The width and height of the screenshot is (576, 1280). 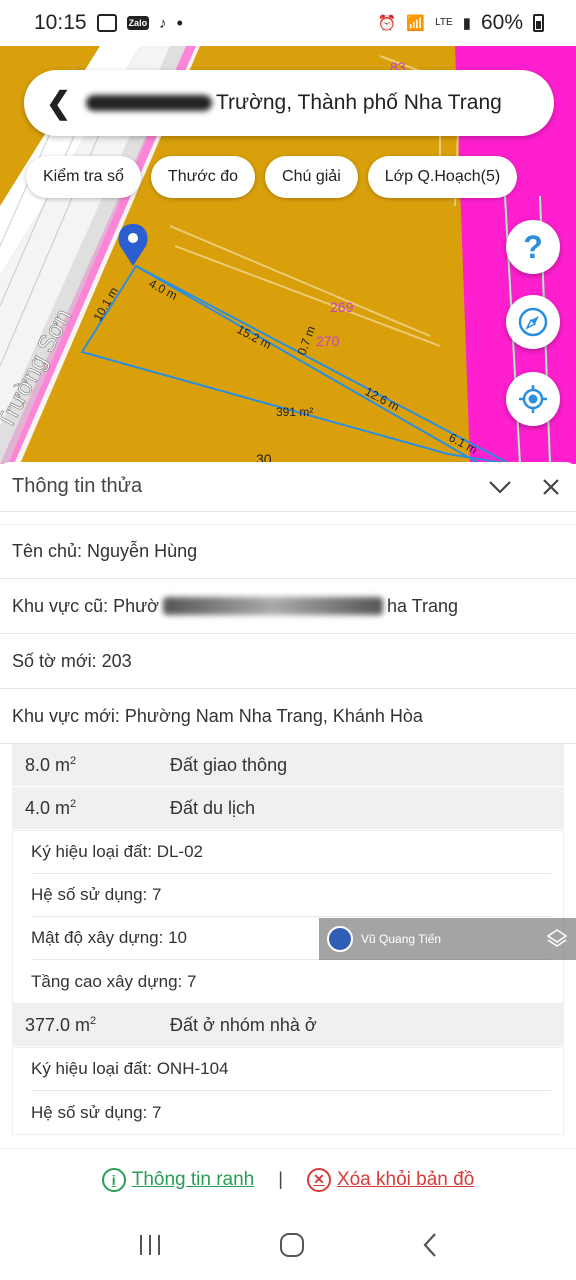 What do you see at coordinates (77, 486) in the screenshot?
I see `panel-title: Thông tin thửa` at bounding box center [77, 486].